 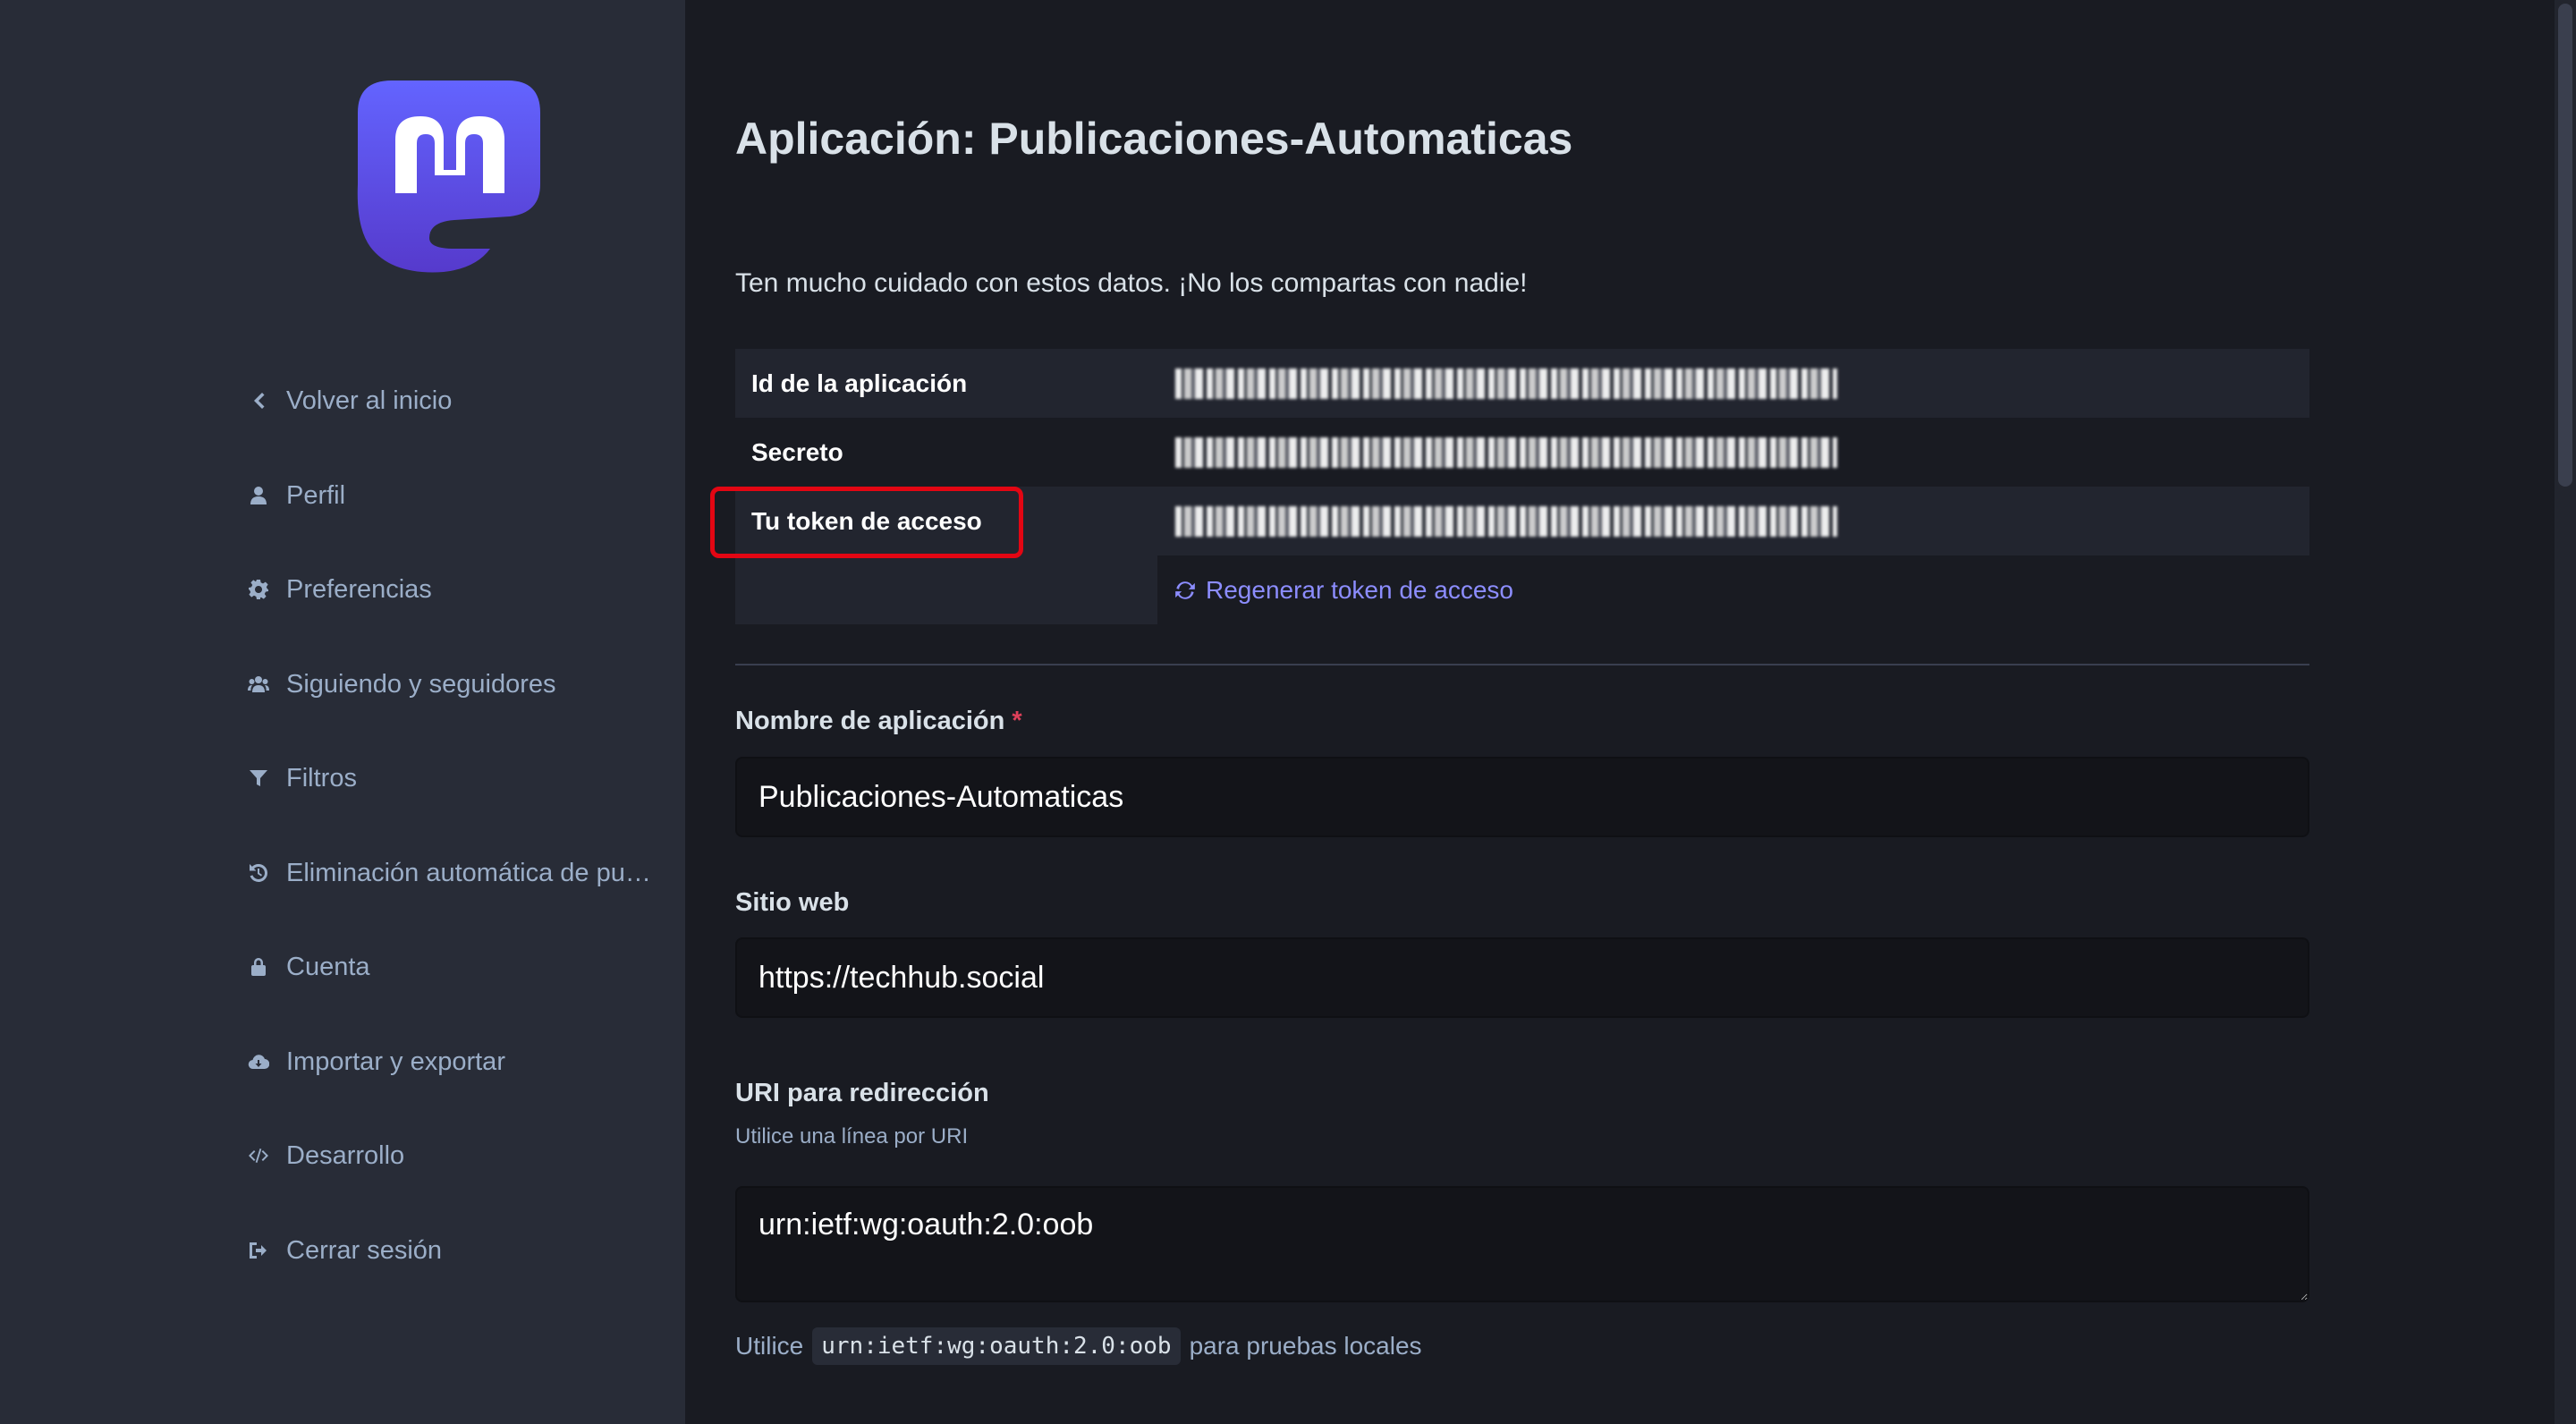 I want to click on redacted-access-token, so click(x=1506, y=521).